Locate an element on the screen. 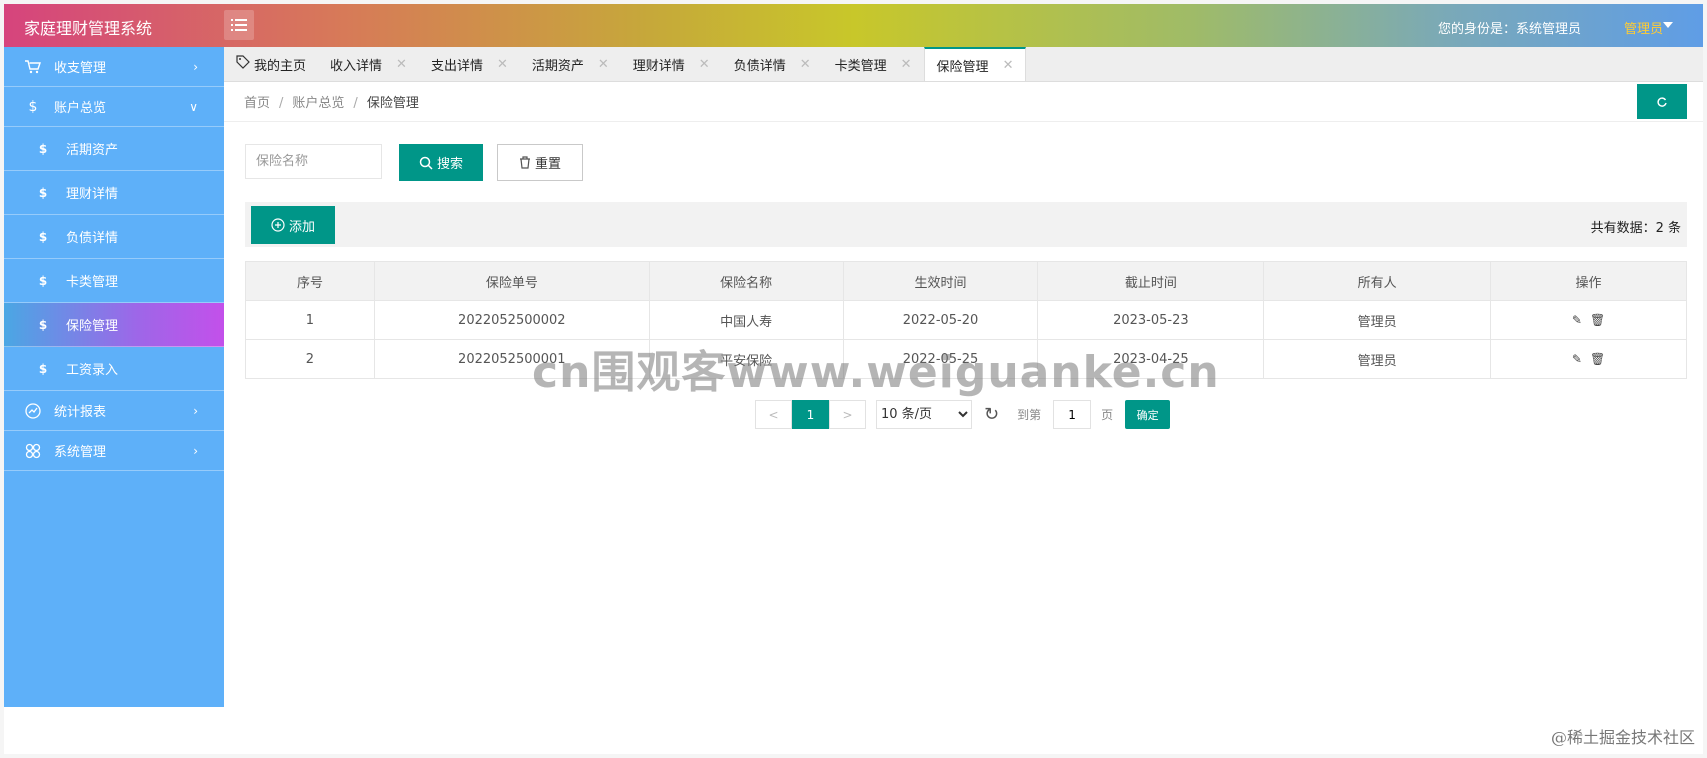  sidebar-item-label: 负债详情 is located at coordinates (92, 238).